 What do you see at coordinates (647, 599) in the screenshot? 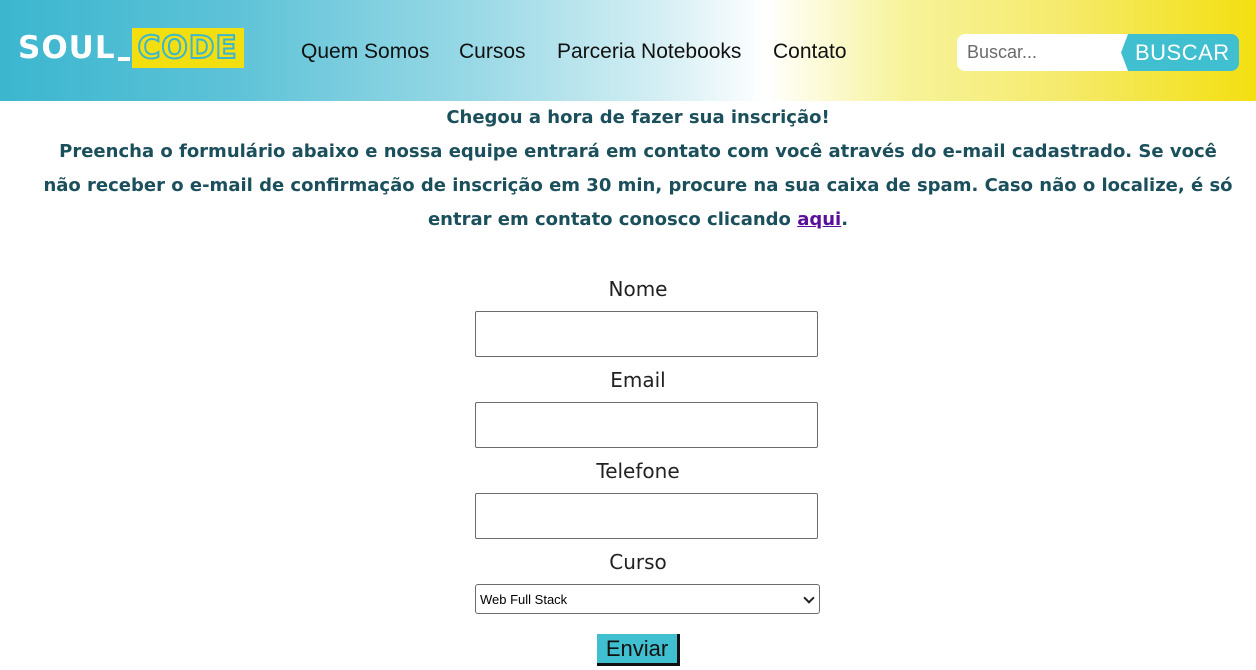
I see `course-select: Web Full Stack` at bounding box center [647, 599].